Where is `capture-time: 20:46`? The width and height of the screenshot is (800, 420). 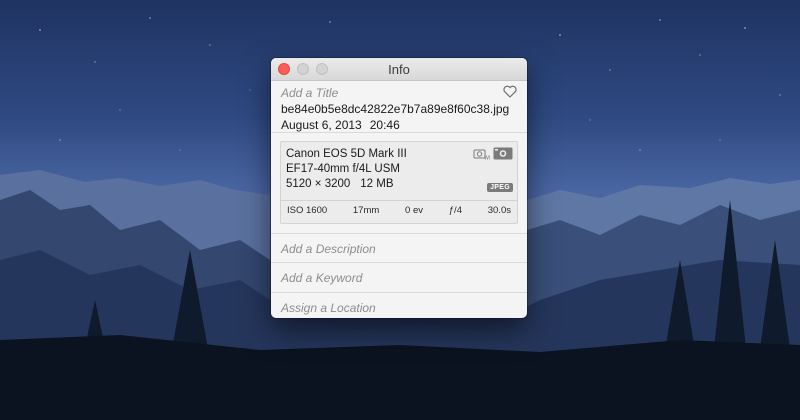 capture-time: 20:46 is located at coordinates (384, 125).